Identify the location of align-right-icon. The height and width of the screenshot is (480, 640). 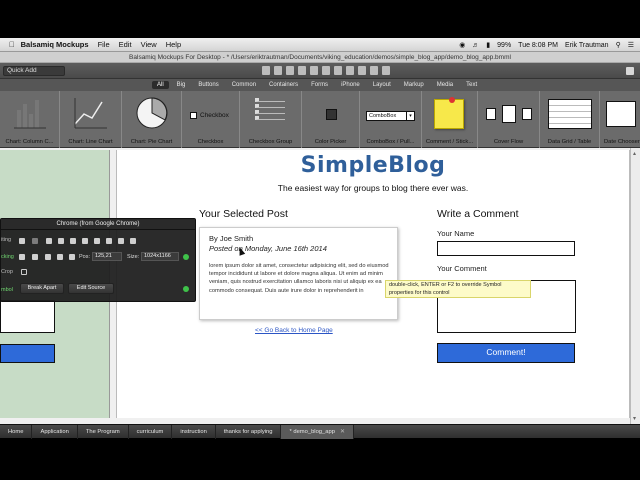
(48, 257).